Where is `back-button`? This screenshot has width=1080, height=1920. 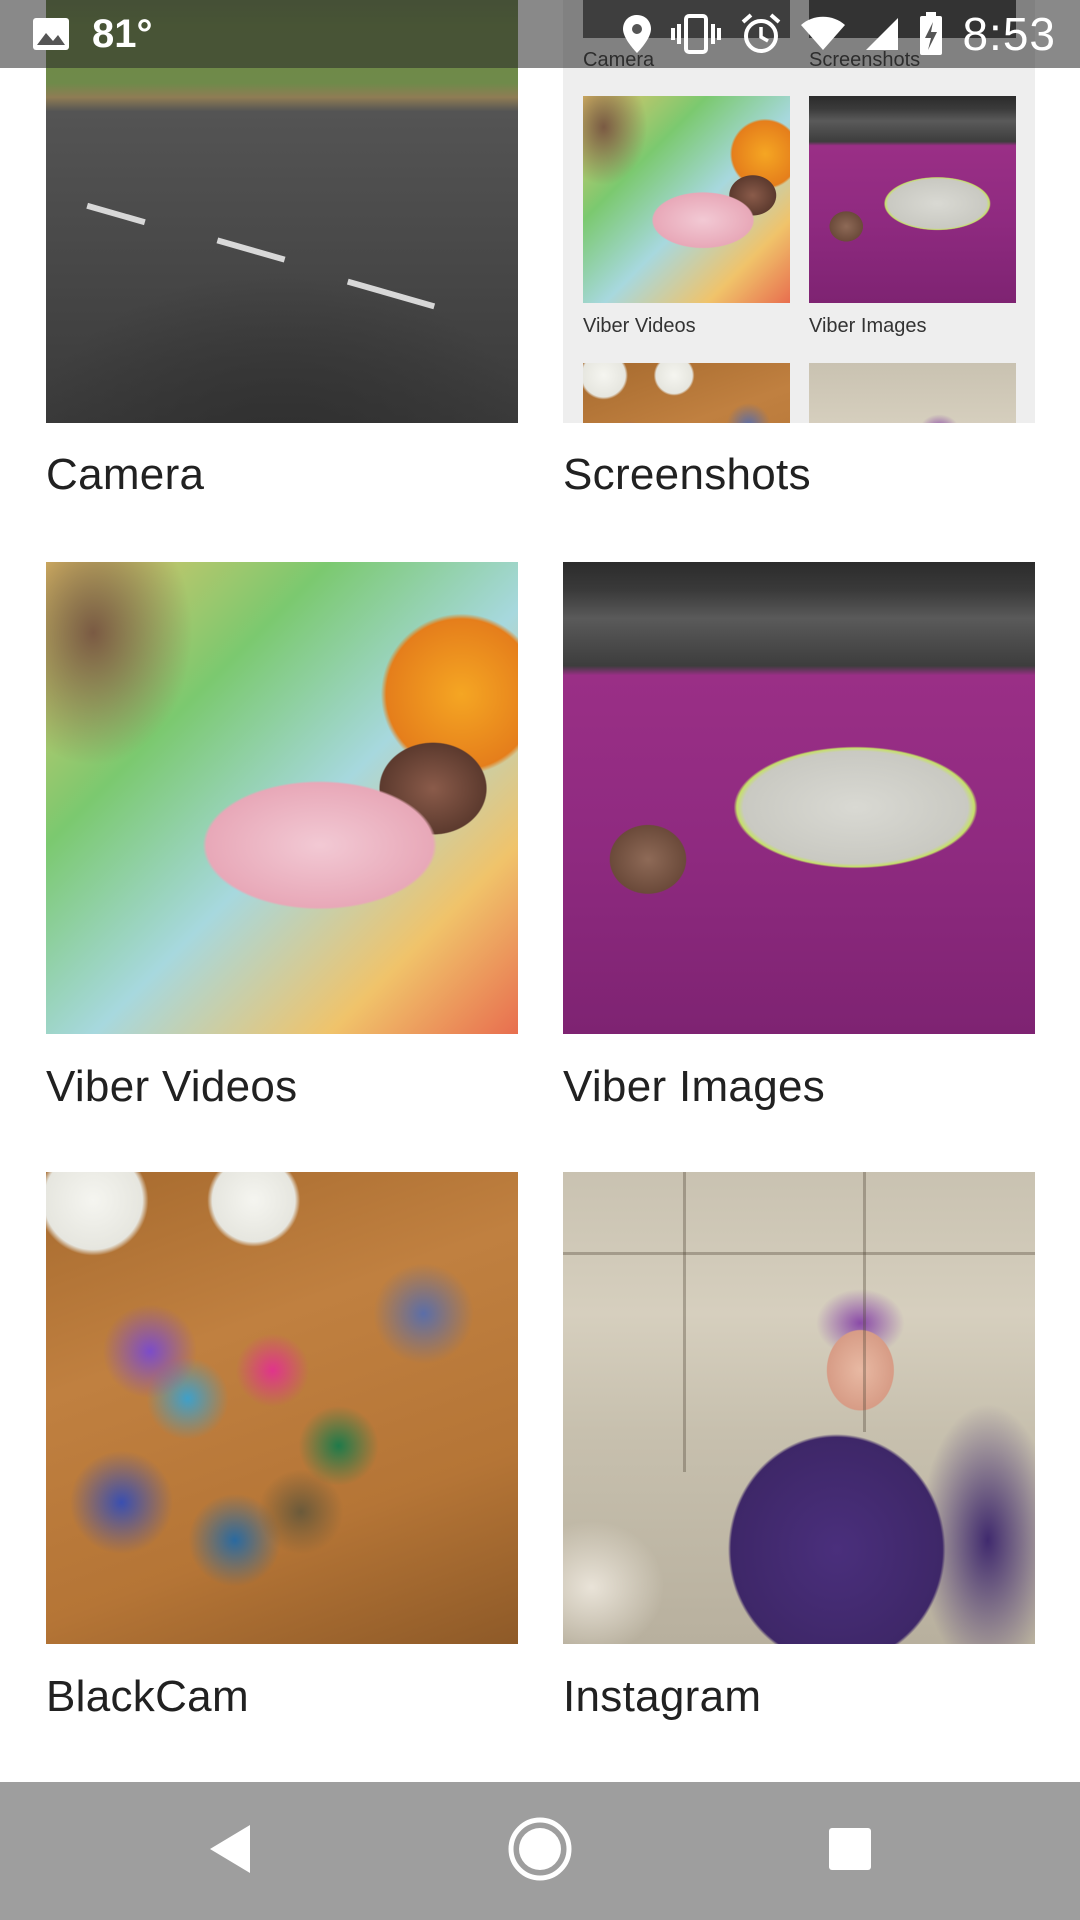
back-button is located at coordinates (230, 1851).